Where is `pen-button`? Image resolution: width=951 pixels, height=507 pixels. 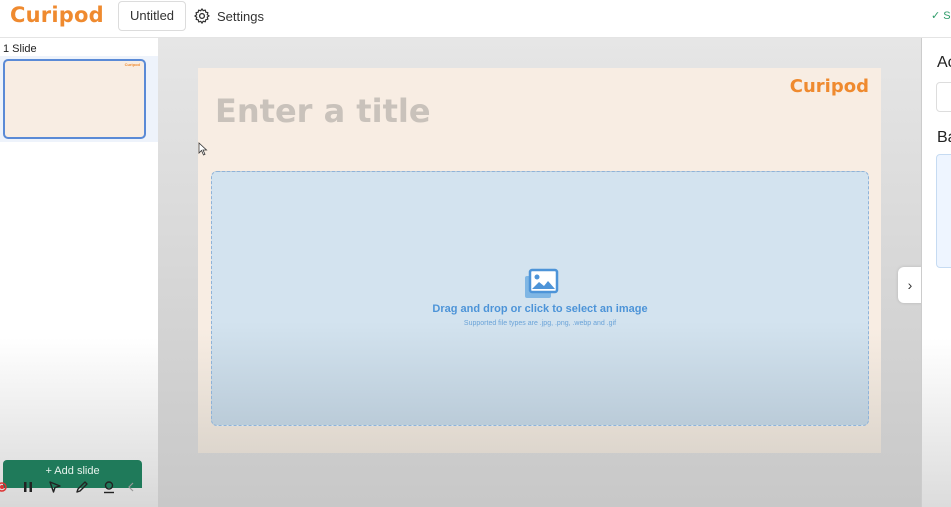
pen-button is located at coordinates (81, 487).